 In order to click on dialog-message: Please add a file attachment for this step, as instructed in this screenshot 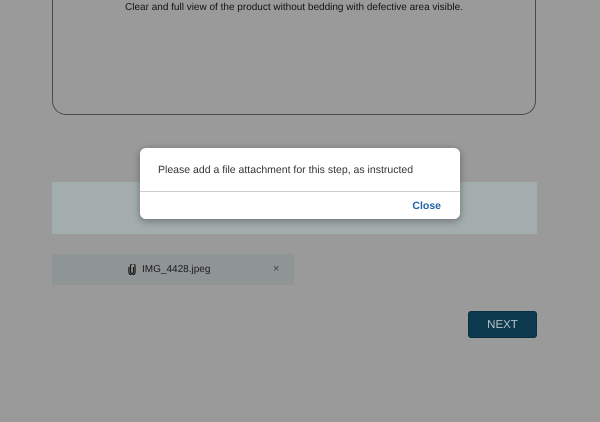, I will do `click(285, 169)`.